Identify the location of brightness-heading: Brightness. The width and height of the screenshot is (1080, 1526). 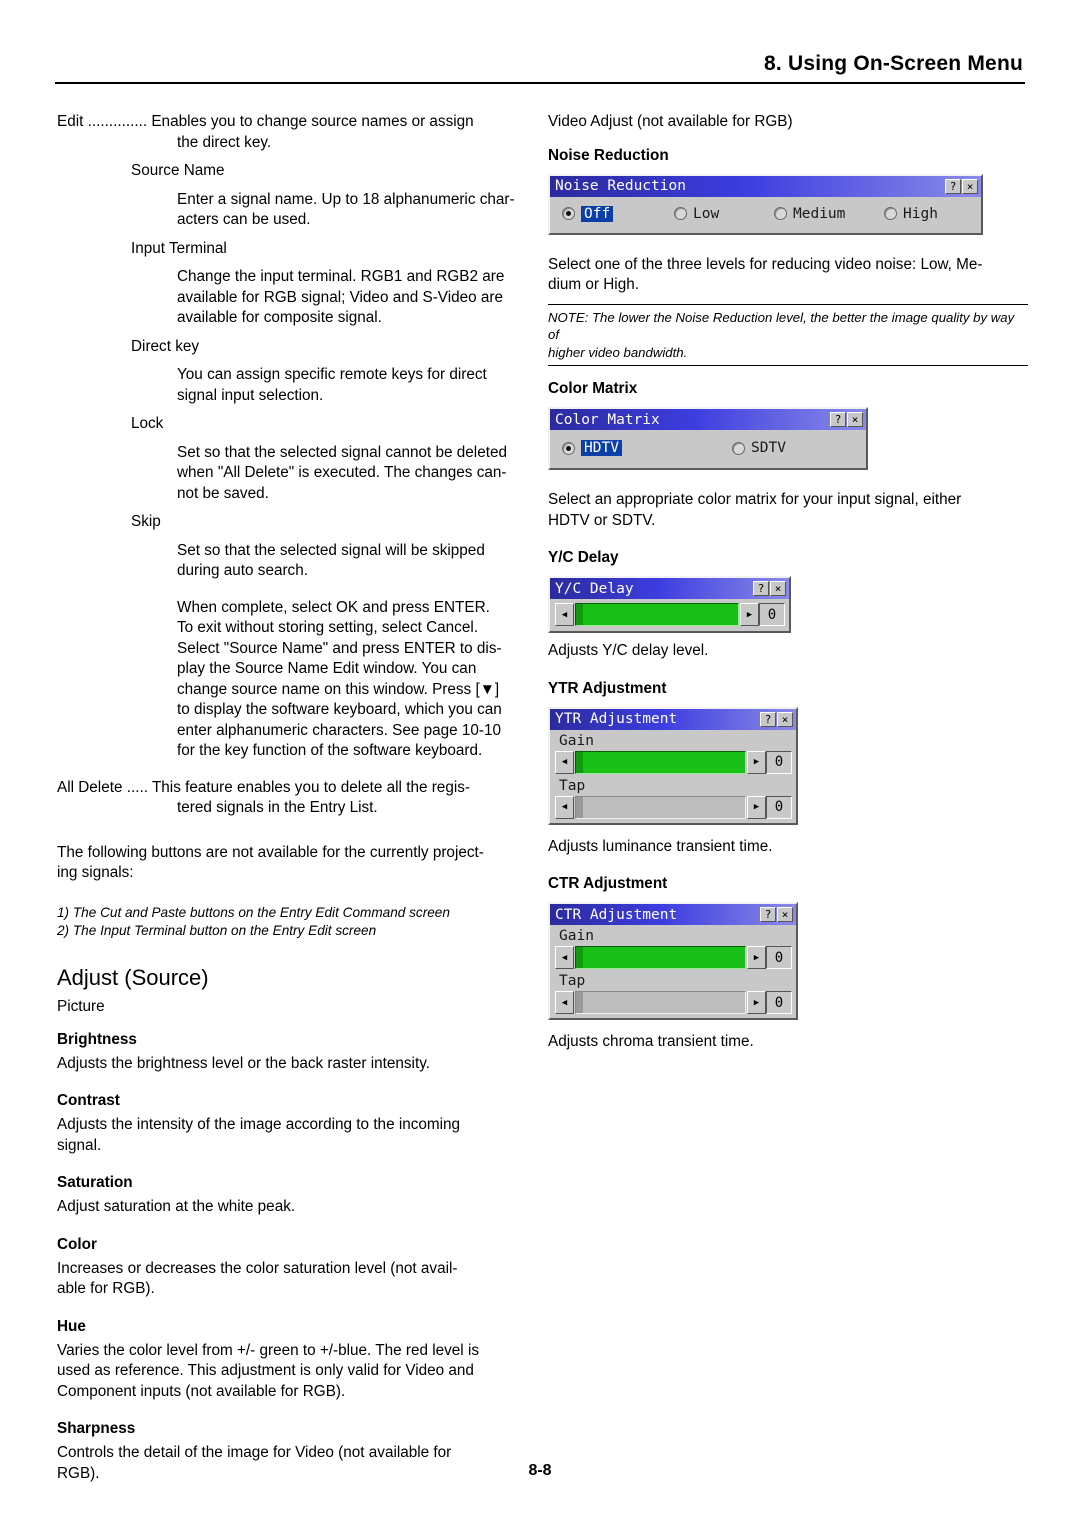
(97, 1039).